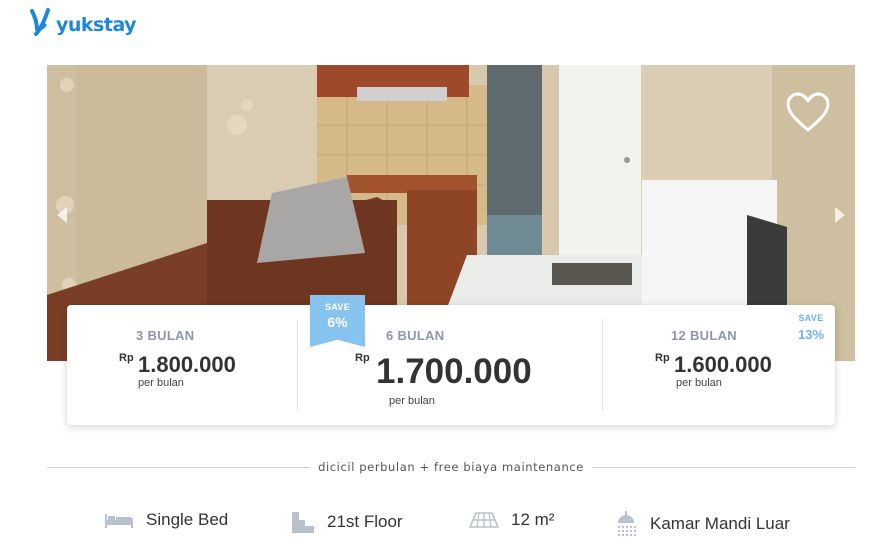 The width and height of the screenshot is (872, 560). I want to click on chevron-right-icon, so click(840, 215).